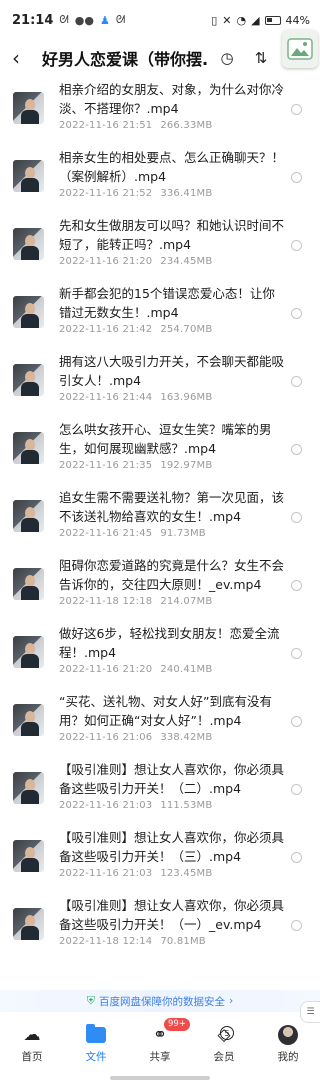 The height and width of the screenshot is (1086, 320). I want to click on file-name: 新手都会犯的15个错误恋爱心态！让你错过无数女生！.mp4, so click(167, 303).